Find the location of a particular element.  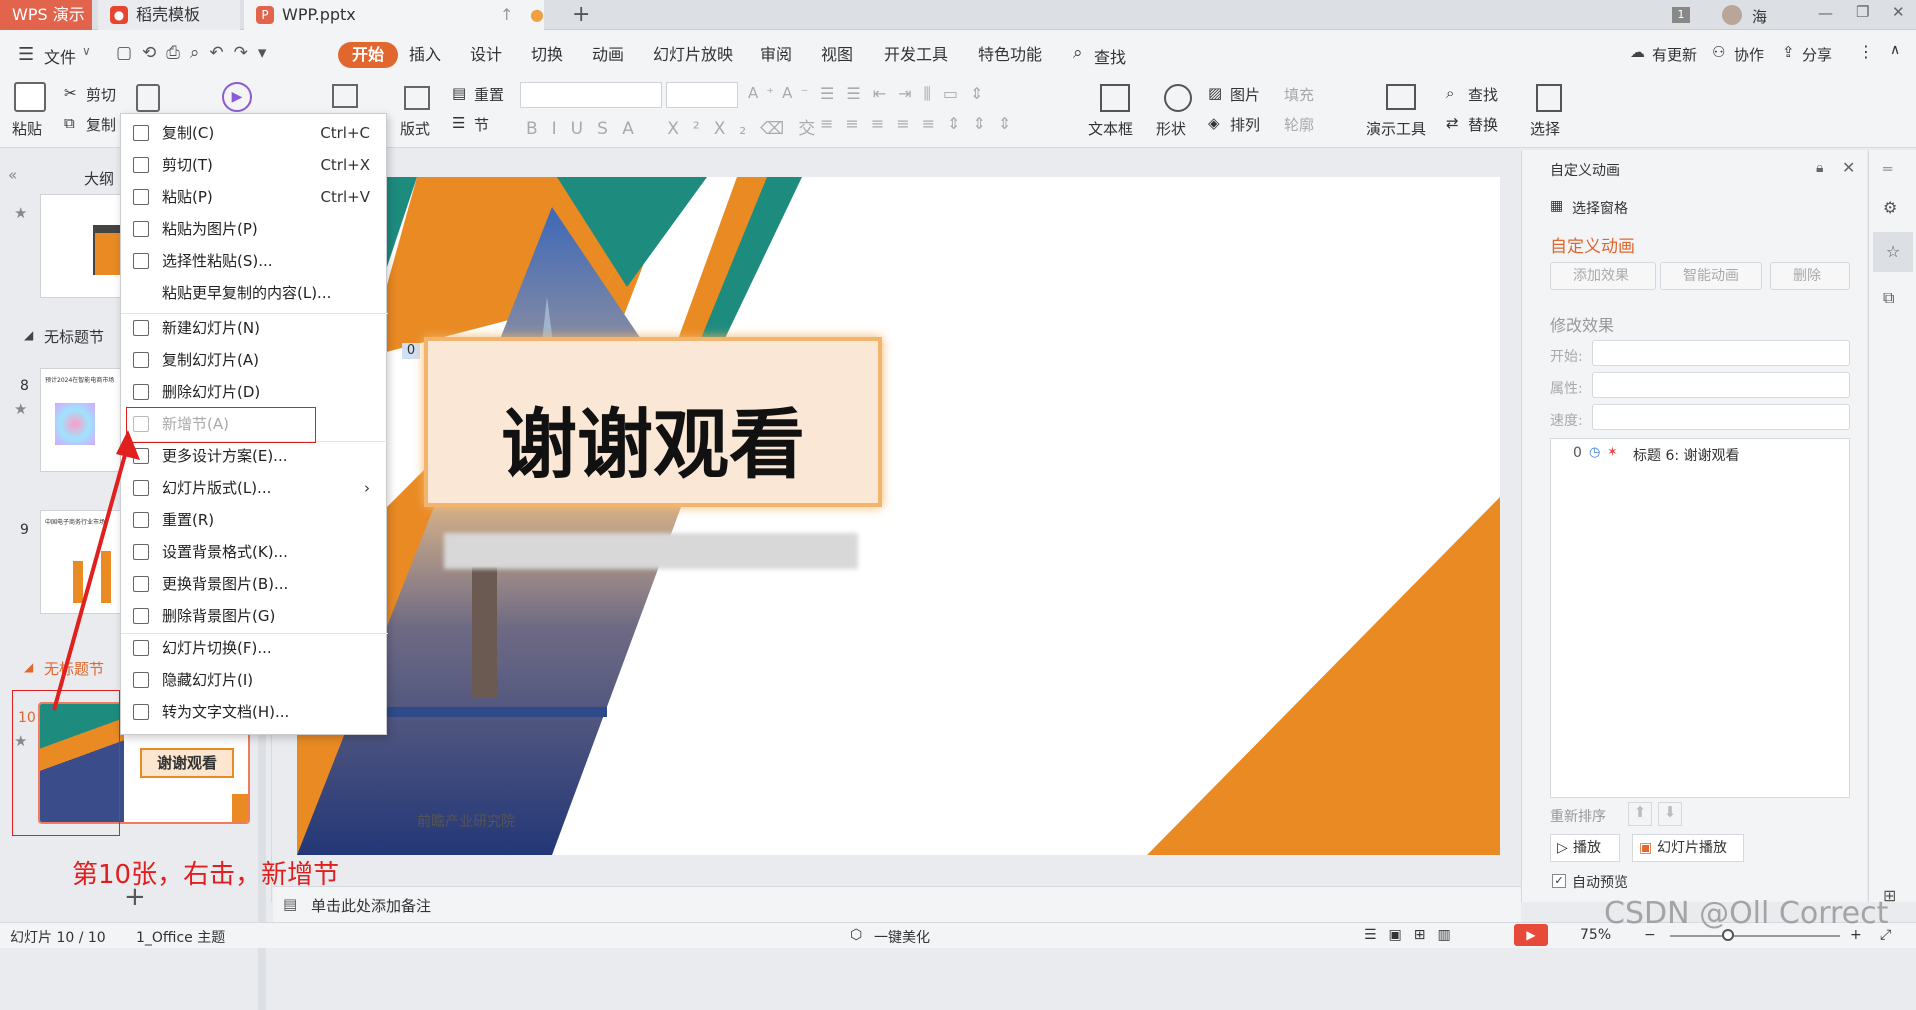

textbox-icon is located at coordinates (1115, 98).